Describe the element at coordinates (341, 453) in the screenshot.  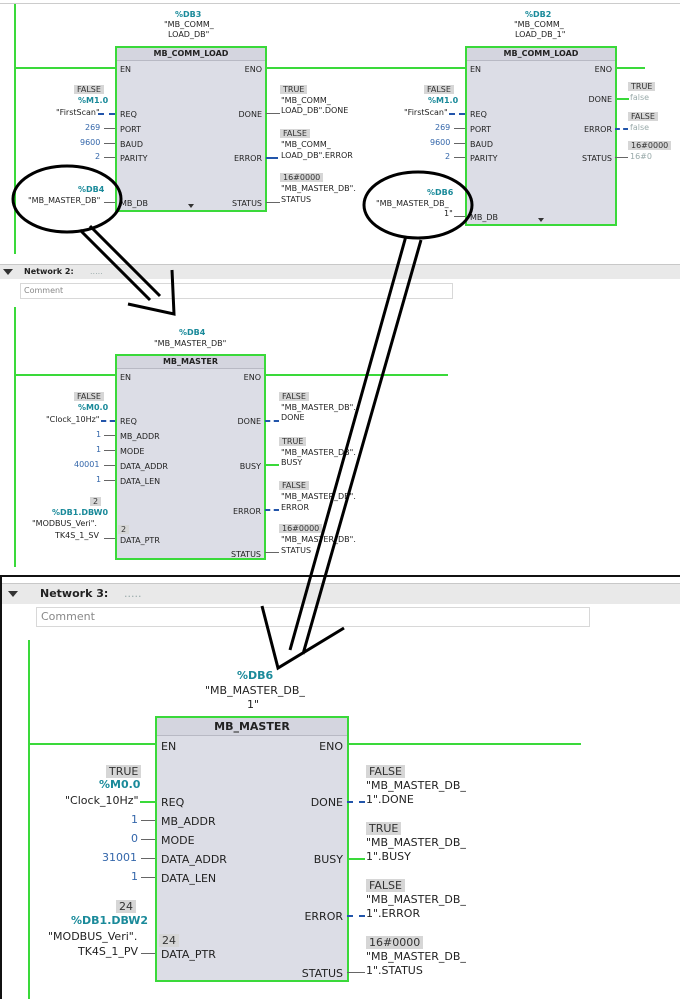
I see `annotation-arrow-db6` at that location.